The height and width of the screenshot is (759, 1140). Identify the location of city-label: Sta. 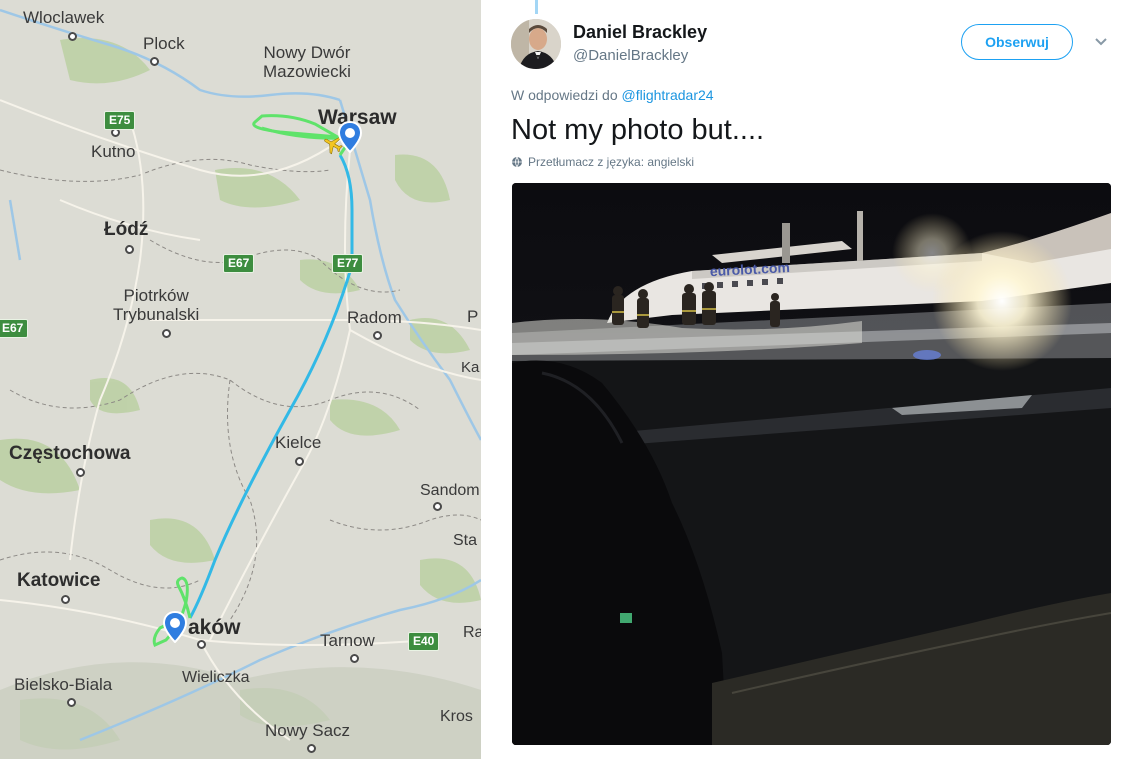
(465, 540).